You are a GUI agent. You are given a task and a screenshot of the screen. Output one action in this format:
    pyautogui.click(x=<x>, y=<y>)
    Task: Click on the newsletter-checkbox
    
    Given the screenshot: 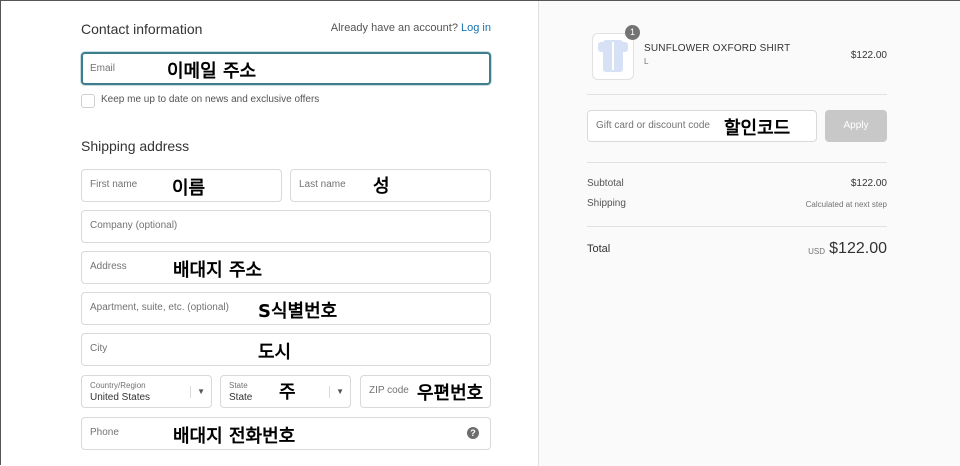 What is the action you would take?
    pyautogui.click(x=88, y=101)
    